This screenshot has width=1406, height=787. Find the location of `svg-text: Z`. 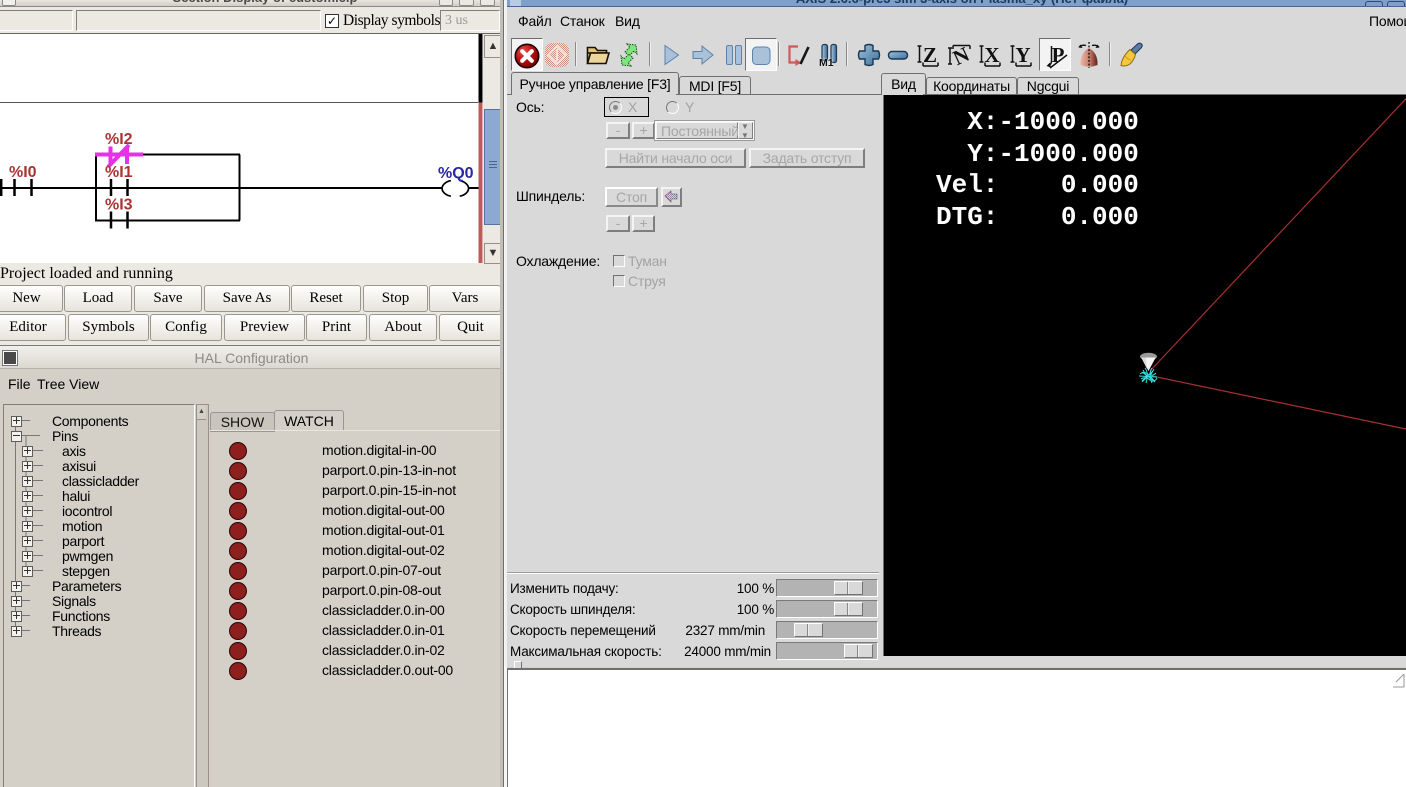

svg-text: Z is located at coordinates (930, 55).